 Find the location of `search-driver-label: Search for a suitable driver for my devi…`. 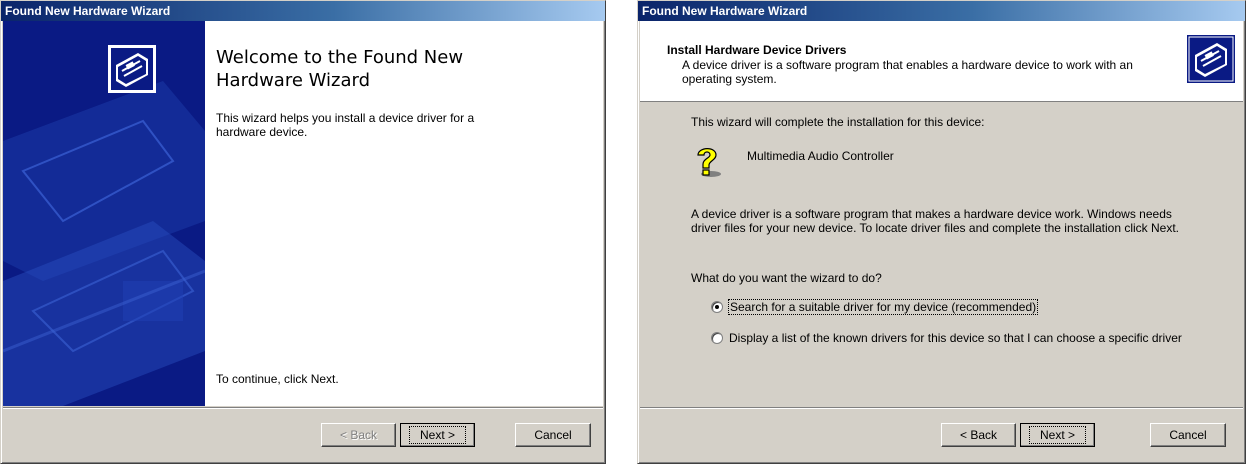

search-driver-label: Search for a suitable driver for my devi… is located at coordinates (883, 307).